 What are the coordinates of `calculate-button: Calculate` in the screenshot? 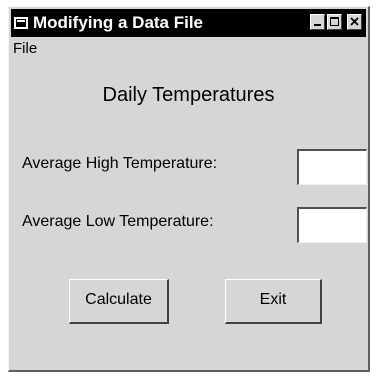 It's located at (119, 301).